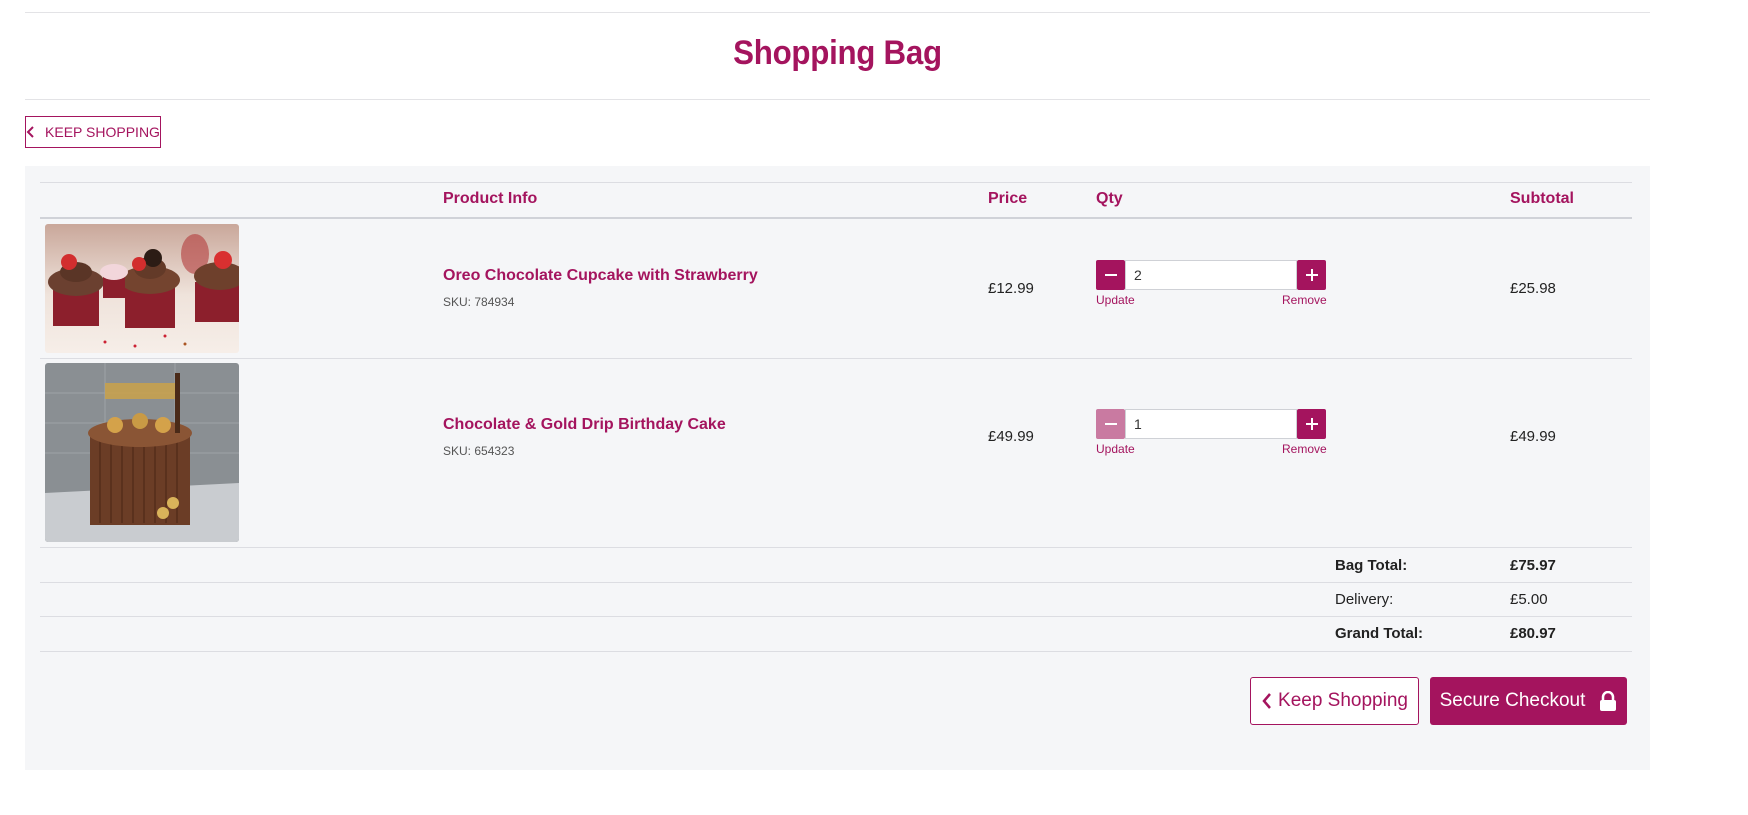 Image resolution: width=1748 pixels, height=815 pixels. Describe the element at coordinates (142, 452) in the screenshot. I see `product-image-drip-cake` at that location.